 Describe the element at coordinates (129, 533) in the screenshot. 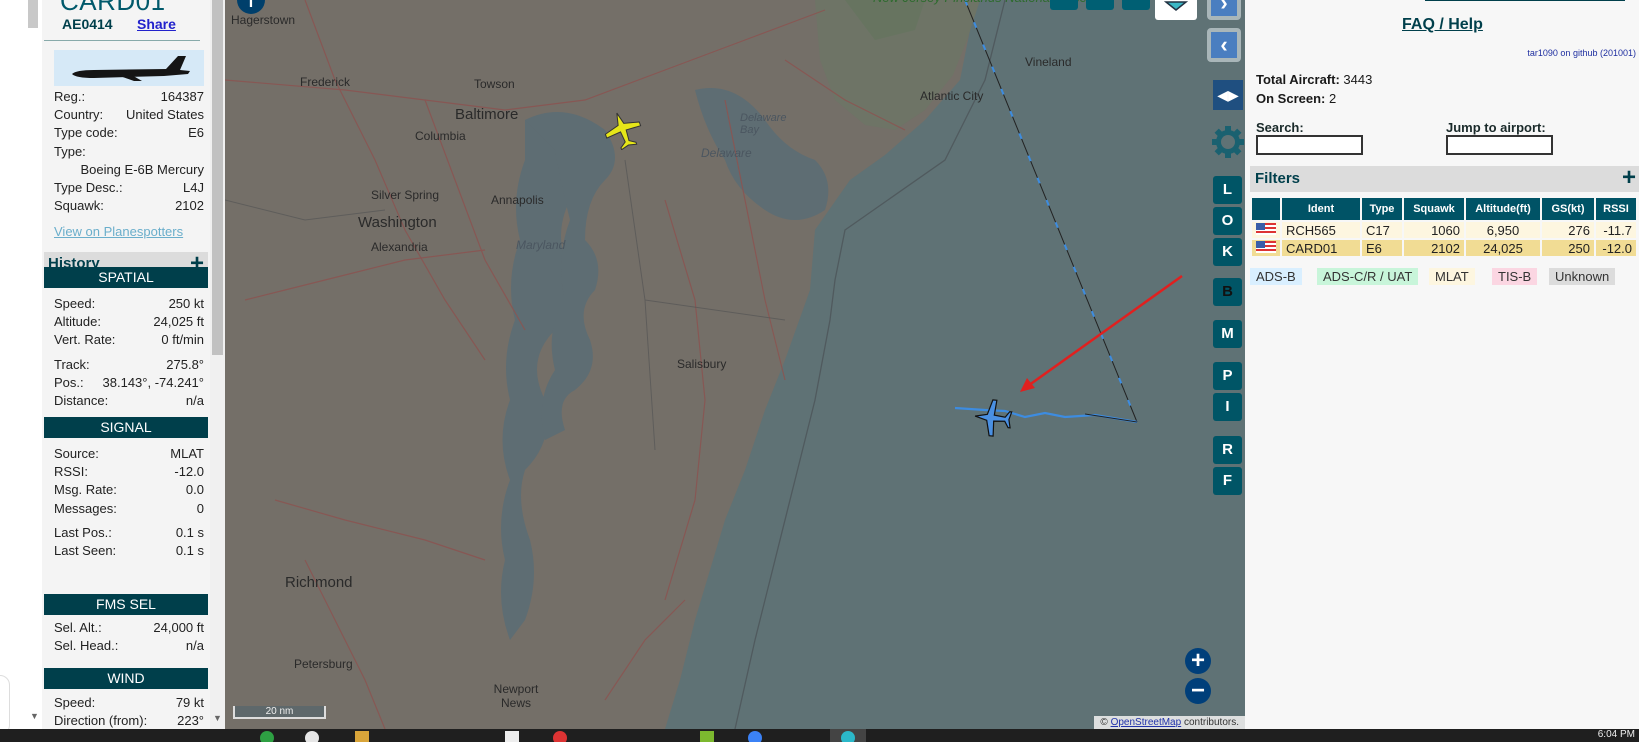

I see `info-row: Last Pos.: 0.1 s` at that location.